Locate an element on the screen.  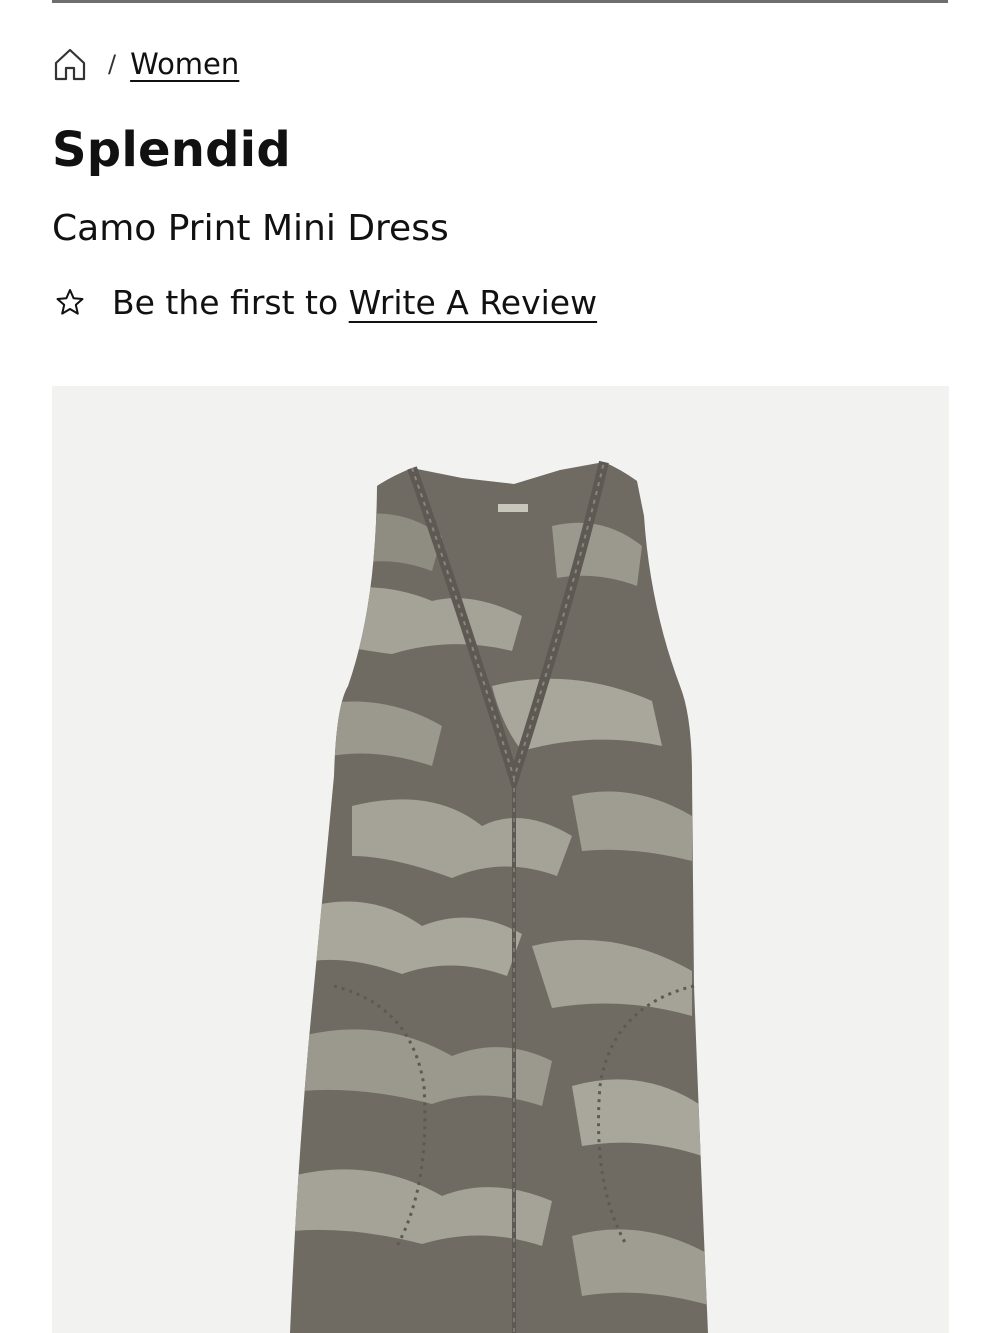
home-icon is located at coordinates (70, 64).